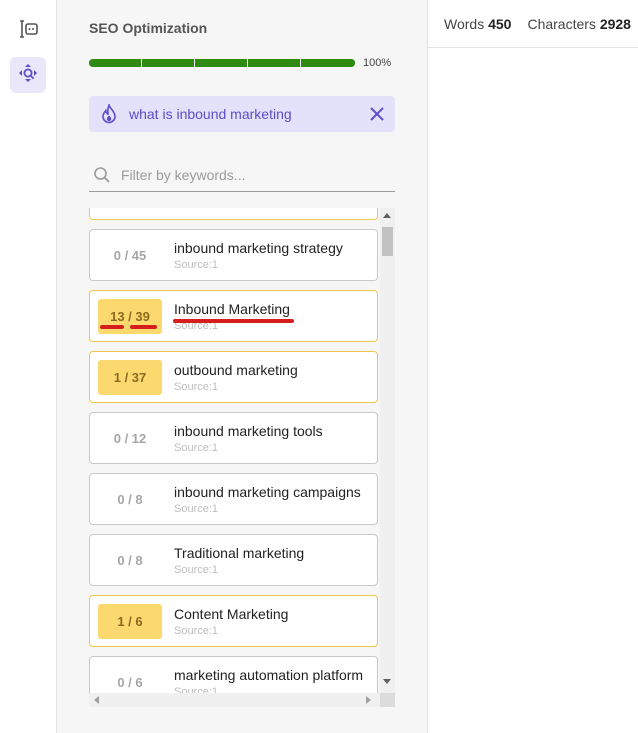 The height and width of the screenshot is (733, 638). I want to click on keyword-count: 1 / 6, so click(130, 621).